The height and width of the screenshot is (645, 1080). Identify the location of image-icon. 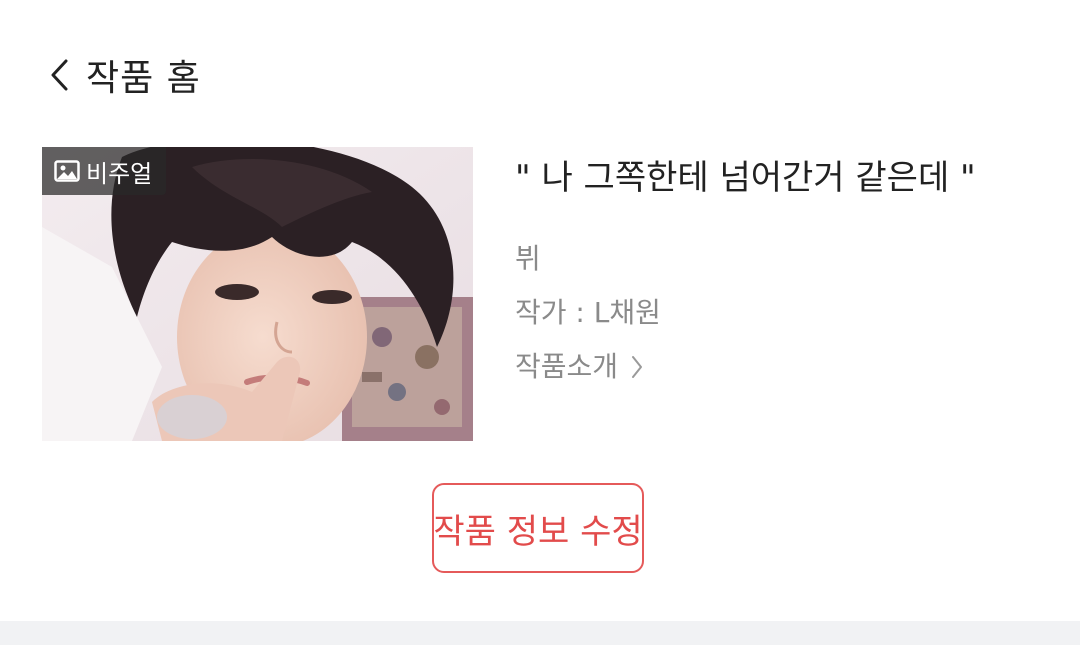
(67, 171).